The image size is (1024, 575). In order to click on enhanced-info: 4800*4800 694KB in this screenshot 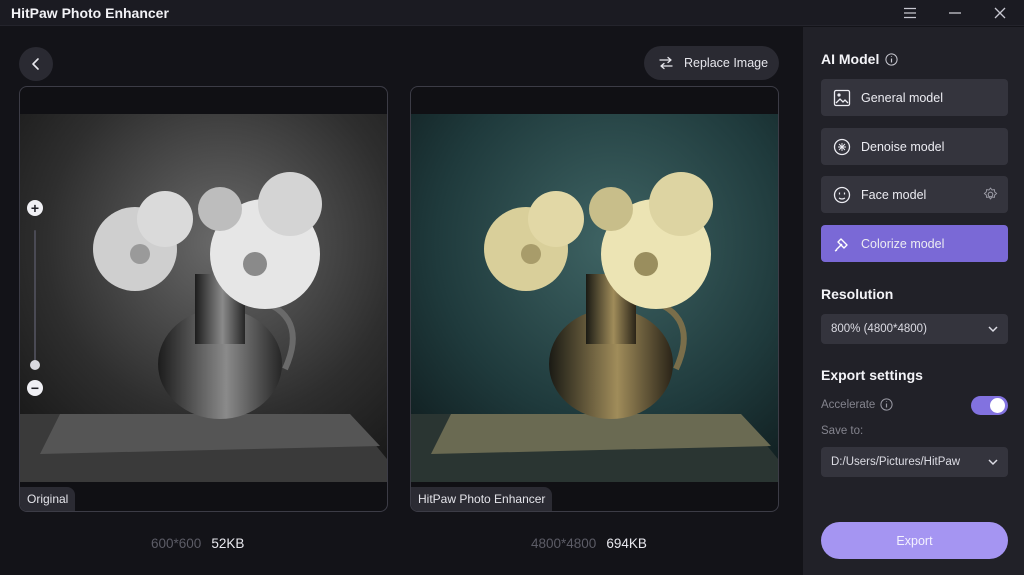, I will do `click(589, 543)`.